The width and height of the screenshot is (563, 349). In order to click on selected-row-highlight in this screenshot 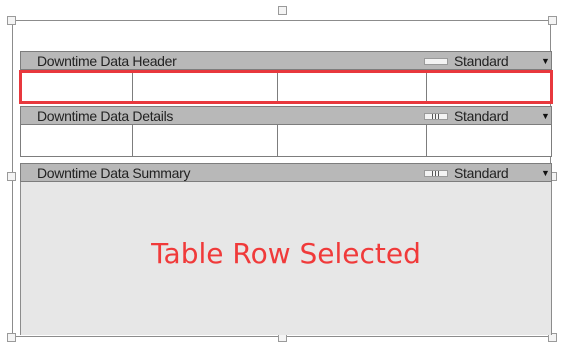, I will do `click(286, 87)`.